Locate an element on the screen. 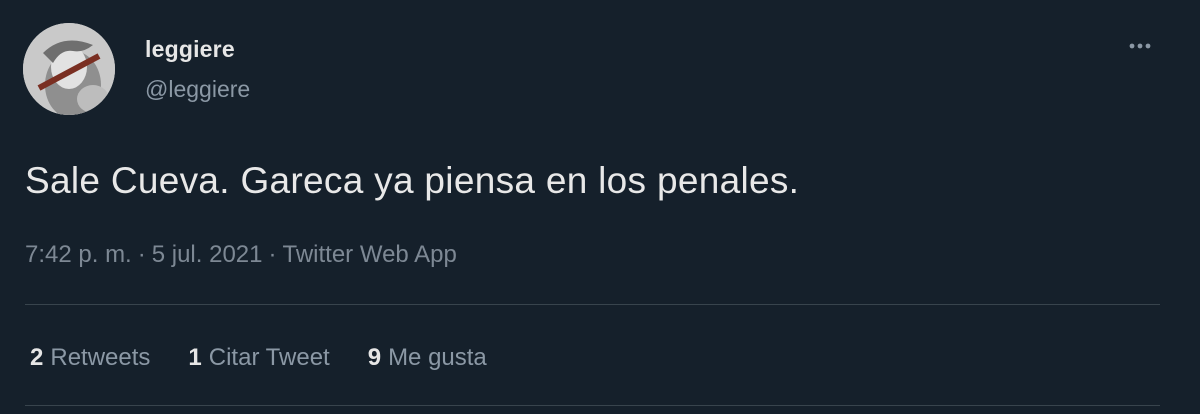 The height and width of the screenshot is (414, 1200). user-handle: @leggiere is located at coordinates (197, 89).